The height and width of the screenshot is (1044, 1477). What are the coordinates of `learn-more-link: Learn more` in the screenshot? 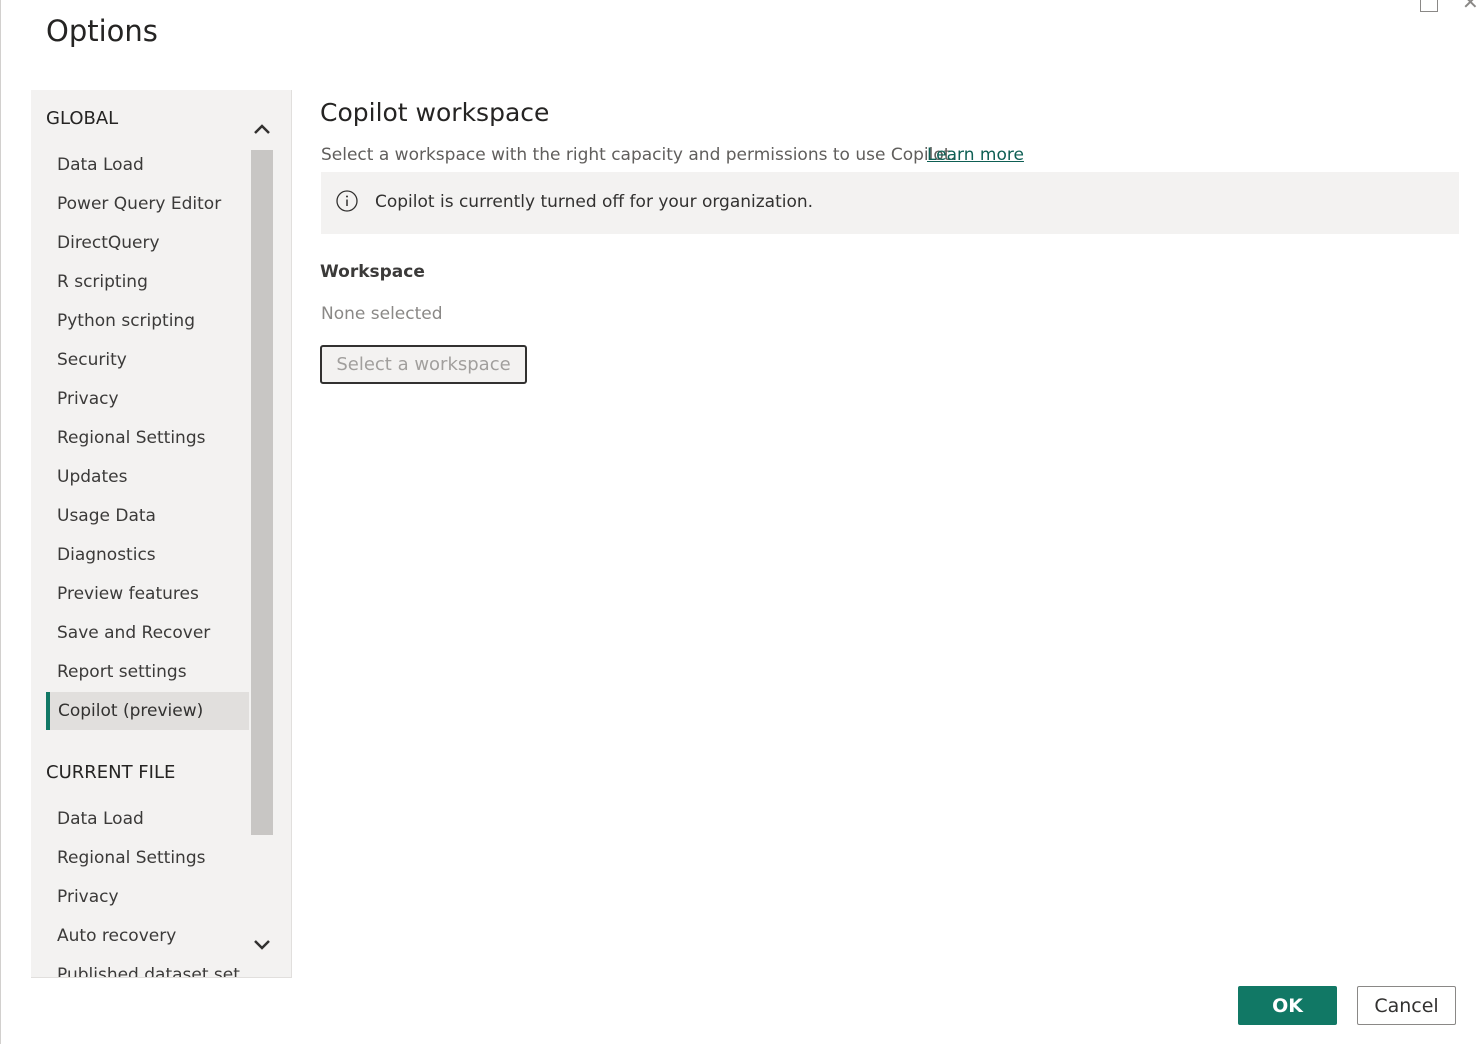 It's located at (975, 155).